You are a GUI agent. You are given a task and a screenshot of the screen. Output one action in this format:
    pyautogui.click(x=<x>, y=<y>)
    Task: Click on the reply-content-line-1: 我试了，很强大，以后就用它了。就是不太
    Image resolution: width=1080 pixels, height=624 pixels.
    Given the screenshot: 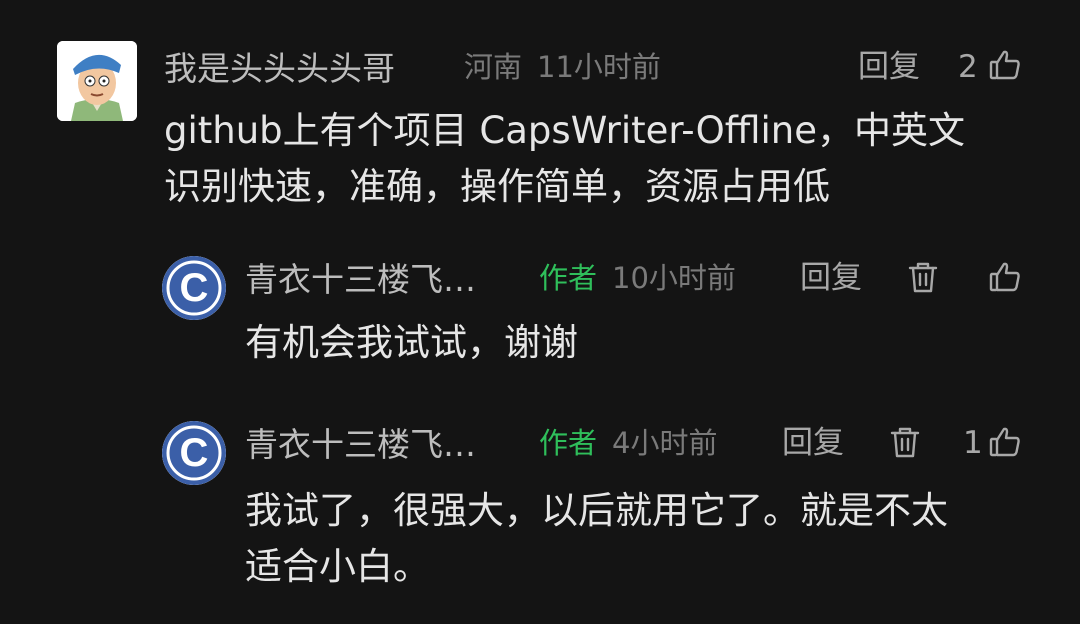 What is the action you would take?
    pyautogui.click(x=596, y=510)
    